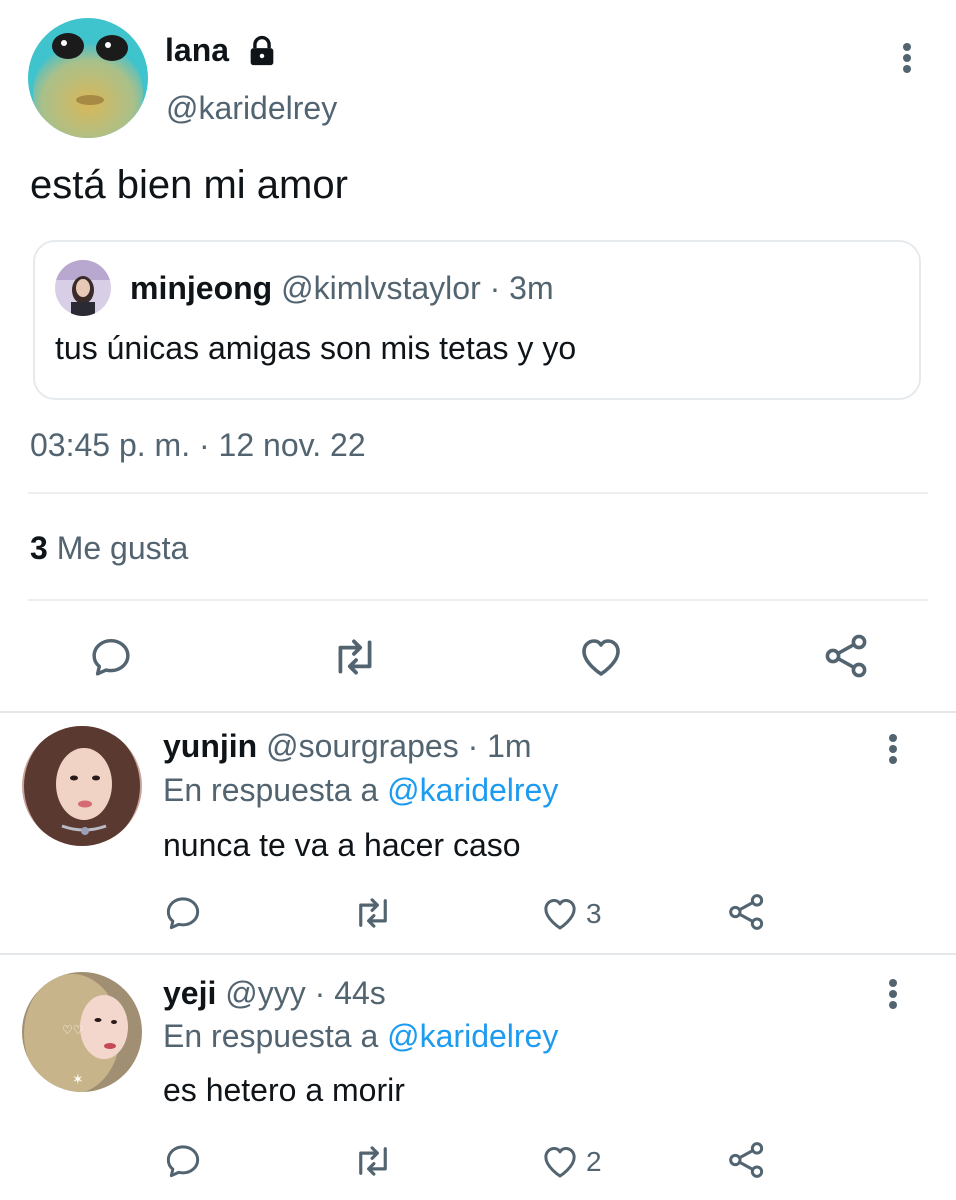 This screenshot has height=1200, width=956. I want to click on handle: @karidelrey, so click(251, 108).